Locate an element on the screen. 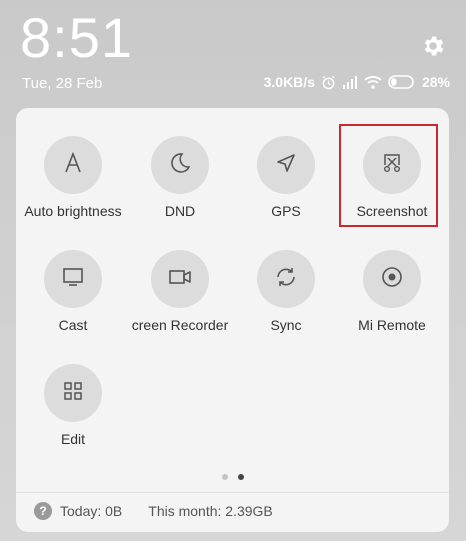  page-dot-active is located at coordinates (240, 477).